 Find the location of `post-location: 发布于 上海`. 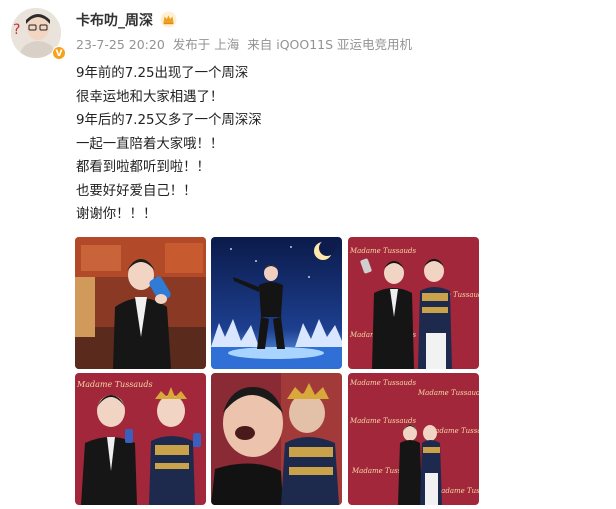

post-location: 发布于 上海 is located at coordinates (206, 44).